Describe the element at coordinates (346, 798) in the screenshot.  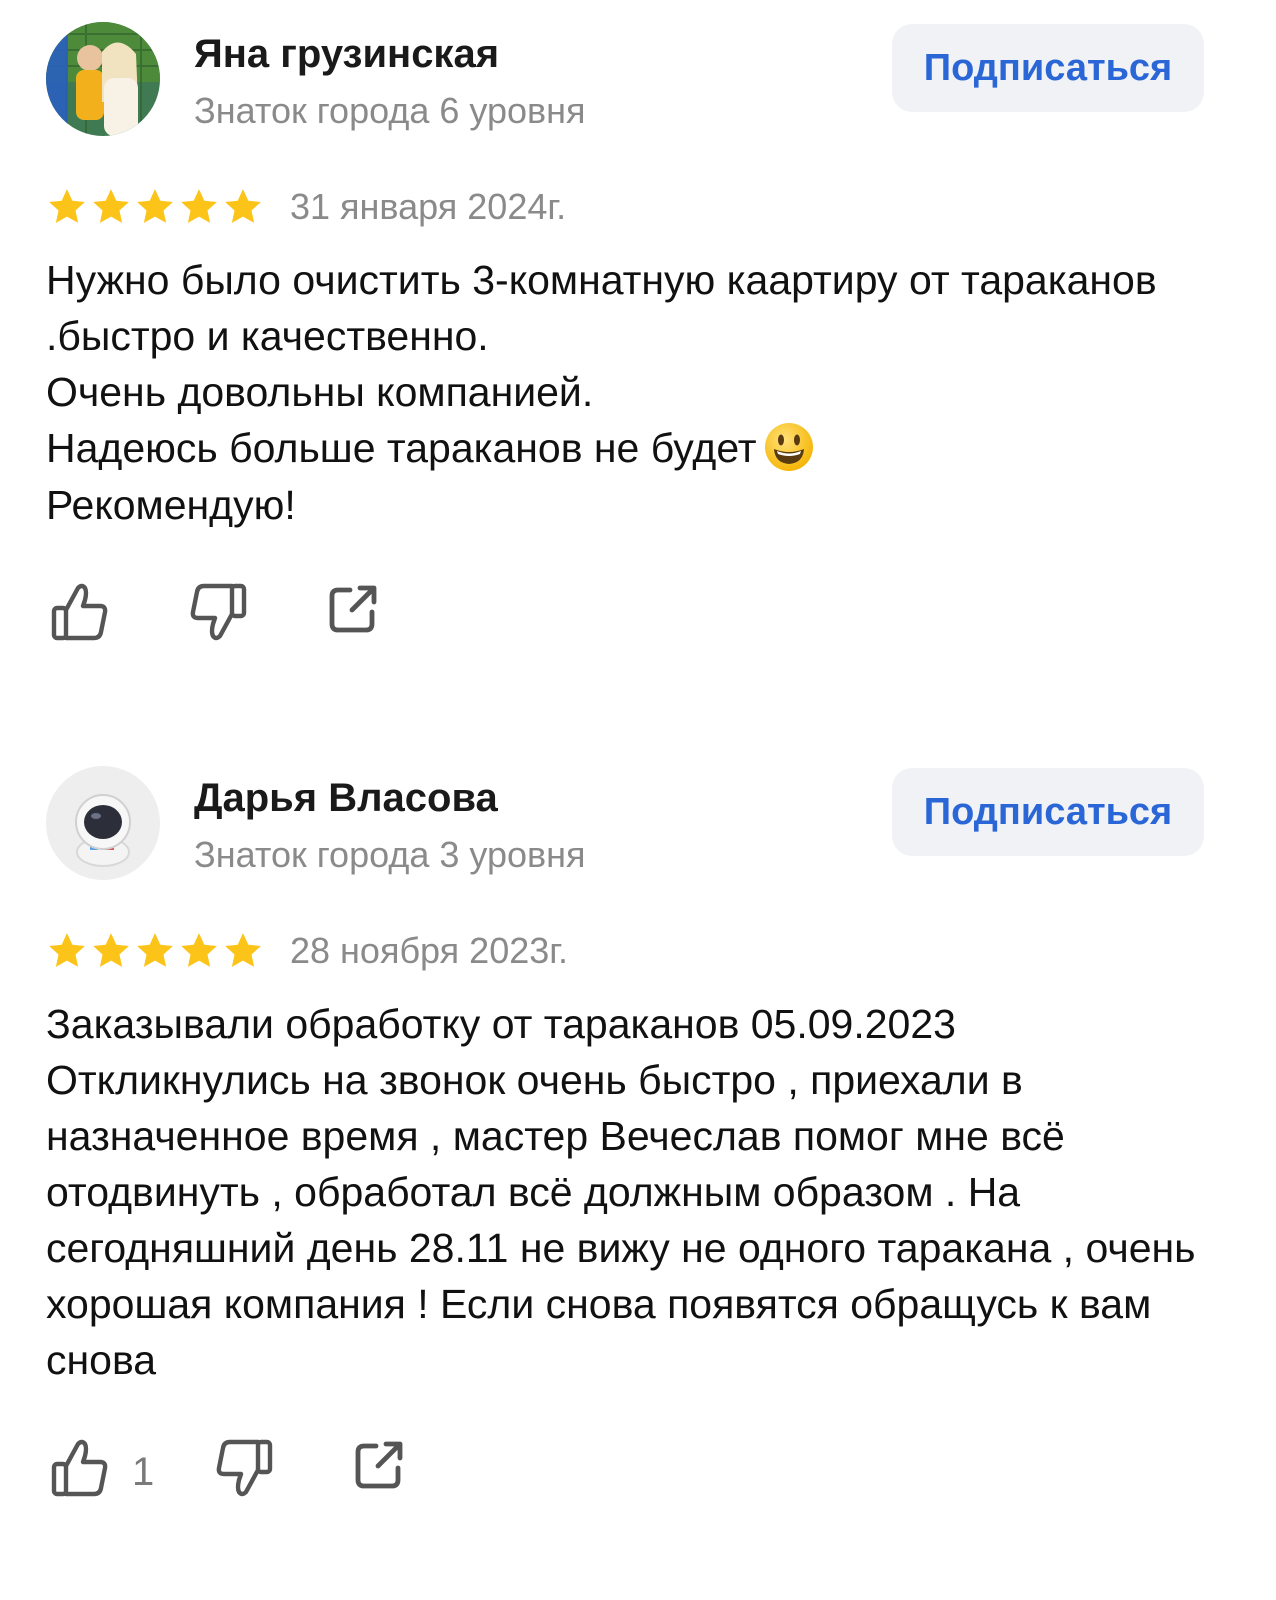
I see `author-name: Дарья Власова` at that location.